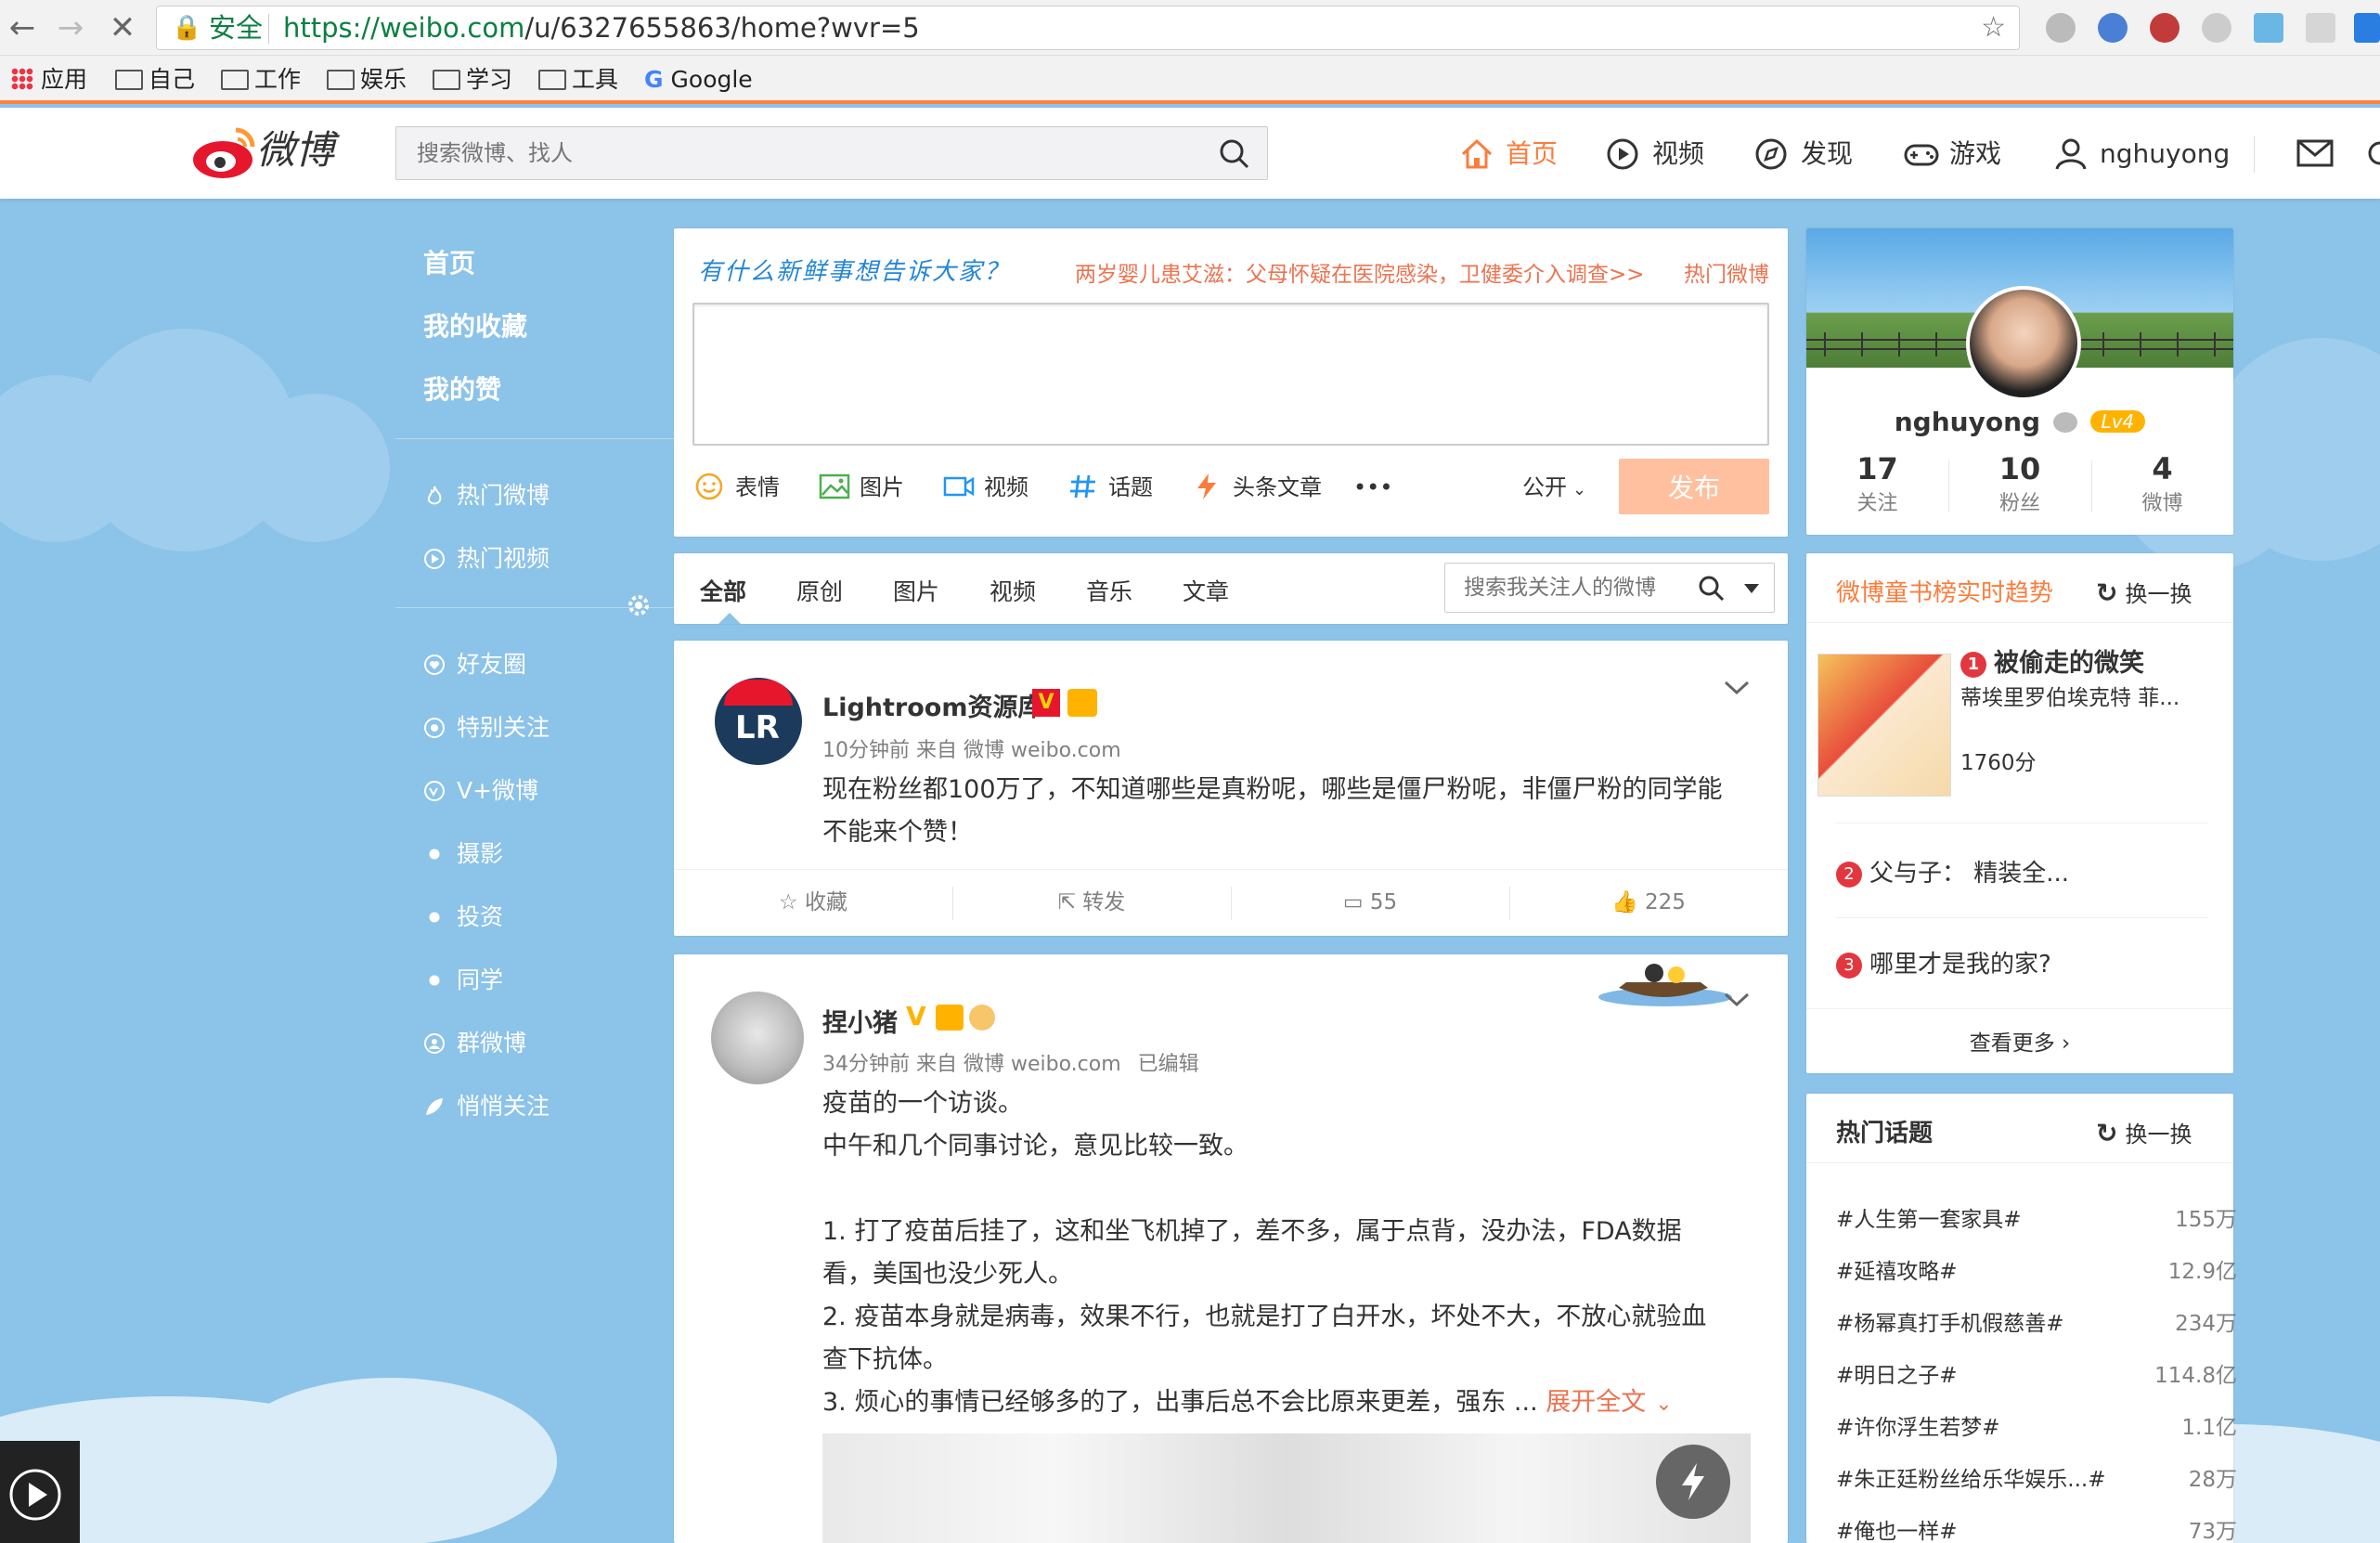  I want to click on bookmark-folder-tools: 工具, so click(578, 80).